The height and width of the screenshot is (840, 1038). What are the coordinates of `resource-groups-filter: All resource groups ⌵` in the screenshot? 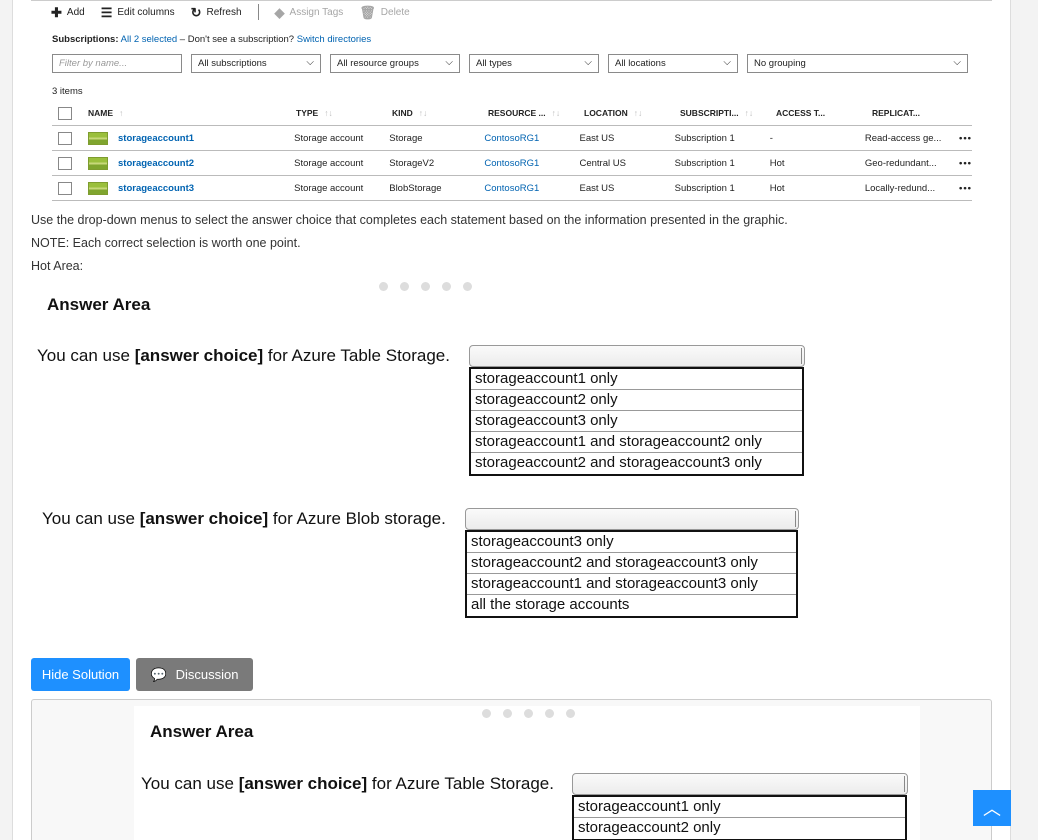 It's located at (395, 63).